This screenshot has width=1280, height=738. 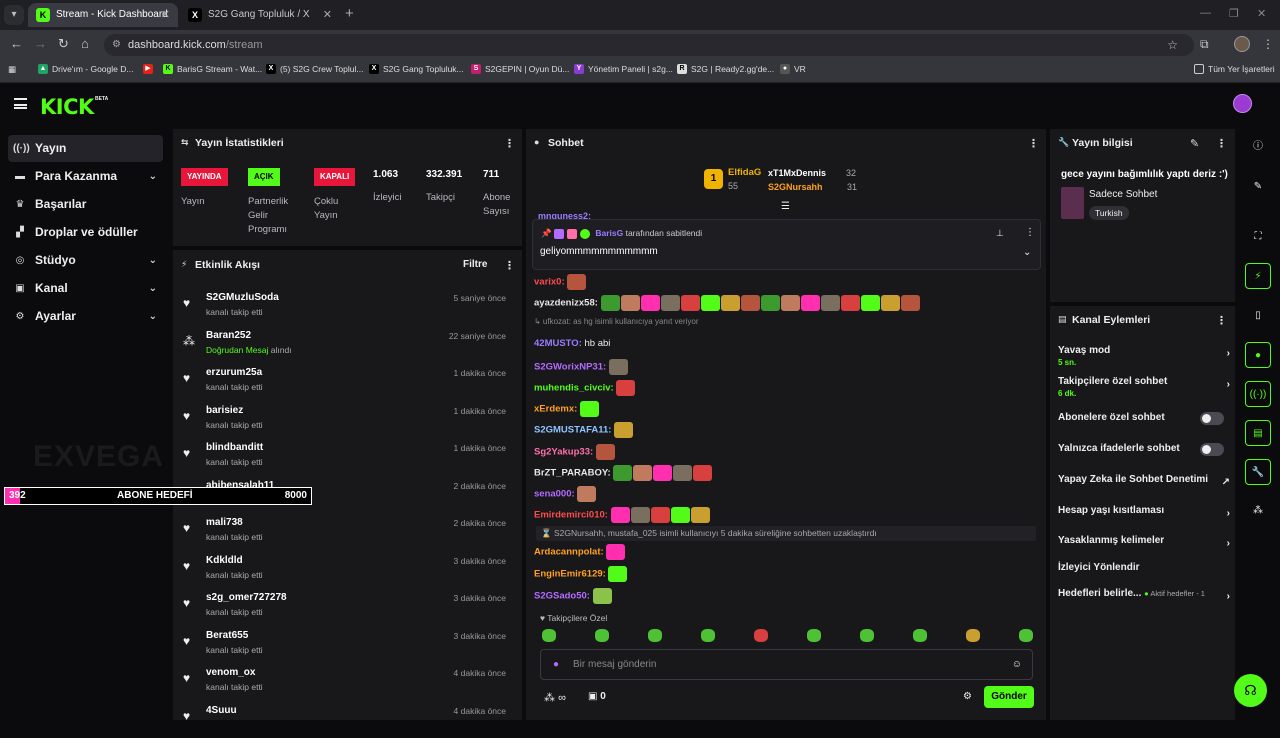 What do you see at coordinates (345, 531) in the screenshot?
I see `activity-row: ♥ mali738 kanalı takip etti 2 dakika önce` at bounding box center [345, 531].